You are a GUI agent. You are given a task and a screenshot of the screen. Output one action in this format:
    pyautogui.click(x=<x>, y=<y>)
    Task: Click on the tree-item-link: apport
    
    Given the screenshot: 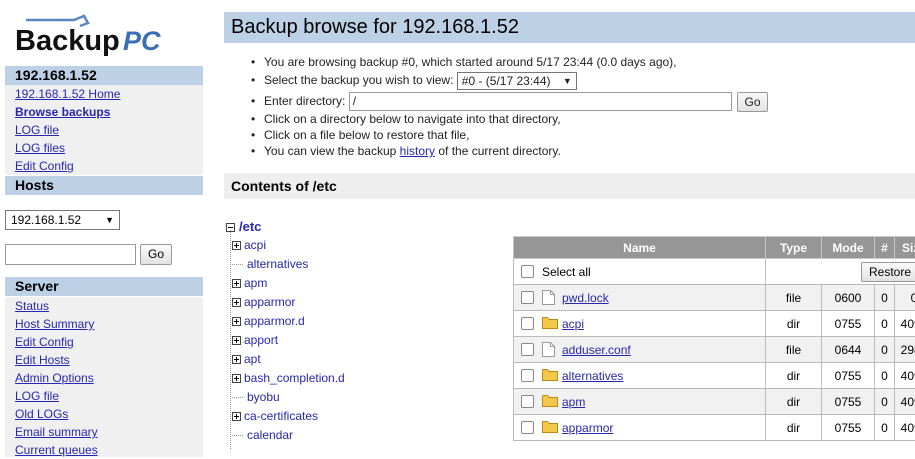 What is the action you would take?
    pyautogui.click(x=261, y=340)
    